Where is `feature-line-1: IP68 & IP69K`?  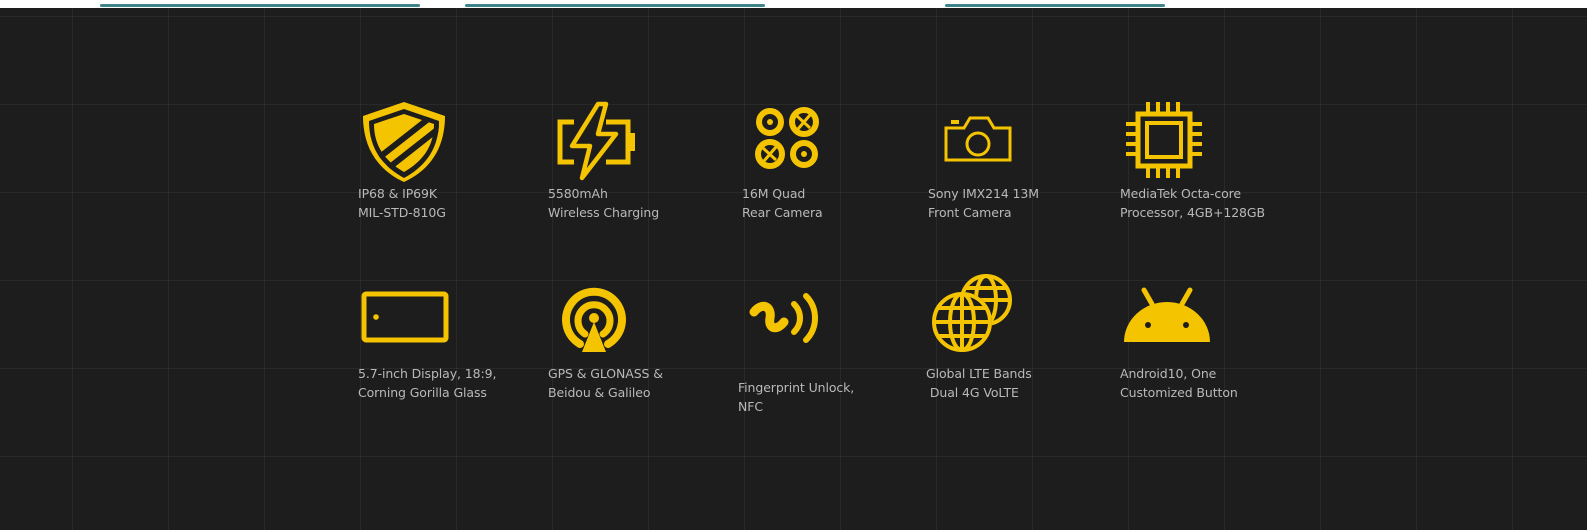 feature-line-1: IP68 & IP69K is located at coordinates (397, 193).